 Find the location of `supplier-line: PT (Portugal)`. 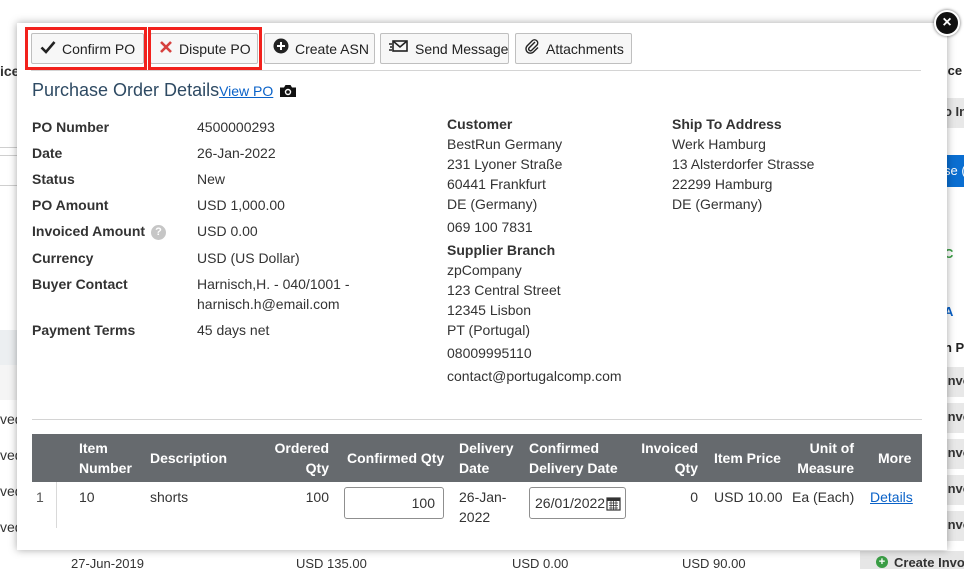

supplier-line: PT (Portugal) is located at coordinates (488, 330).